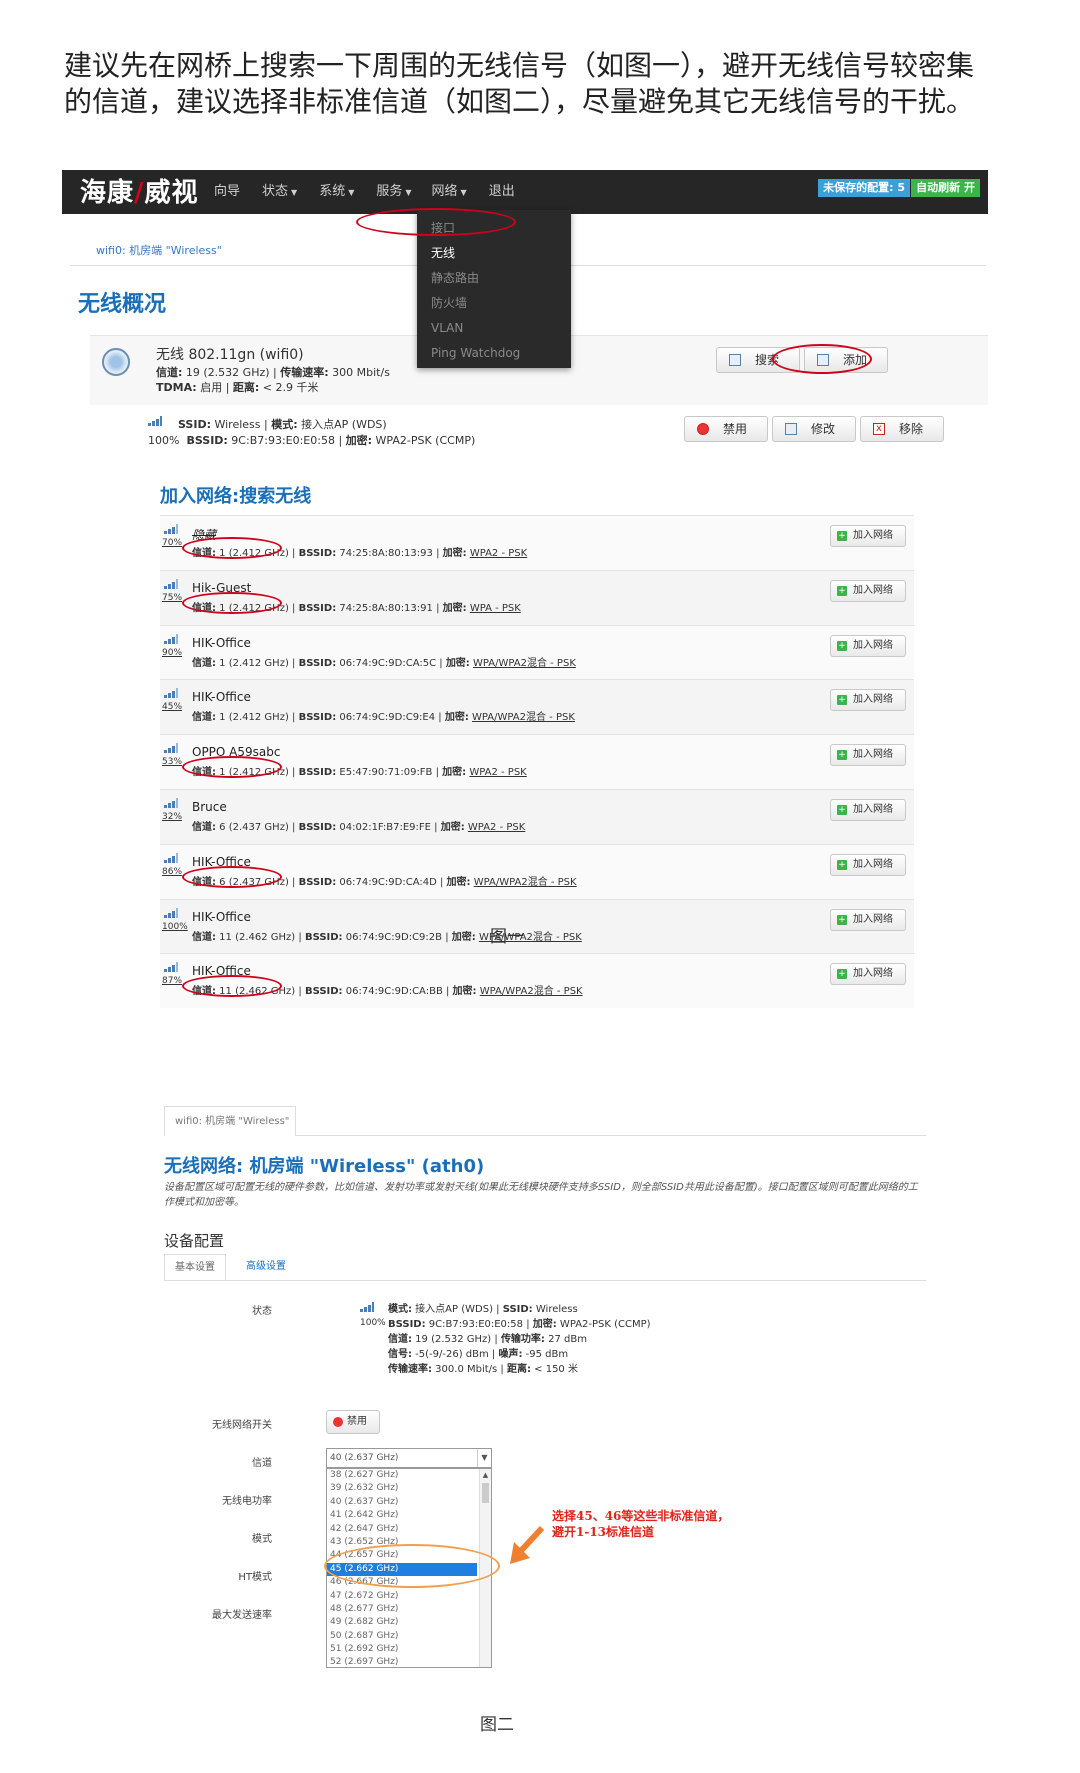 Image resolution: width=1080 pixels, height=1773 pixels. What do you see at coordinates (402, 1622) in the screenshot?
I see `channel-option: 49 (2.682 GHz)` at bounding box center [402, 1622].